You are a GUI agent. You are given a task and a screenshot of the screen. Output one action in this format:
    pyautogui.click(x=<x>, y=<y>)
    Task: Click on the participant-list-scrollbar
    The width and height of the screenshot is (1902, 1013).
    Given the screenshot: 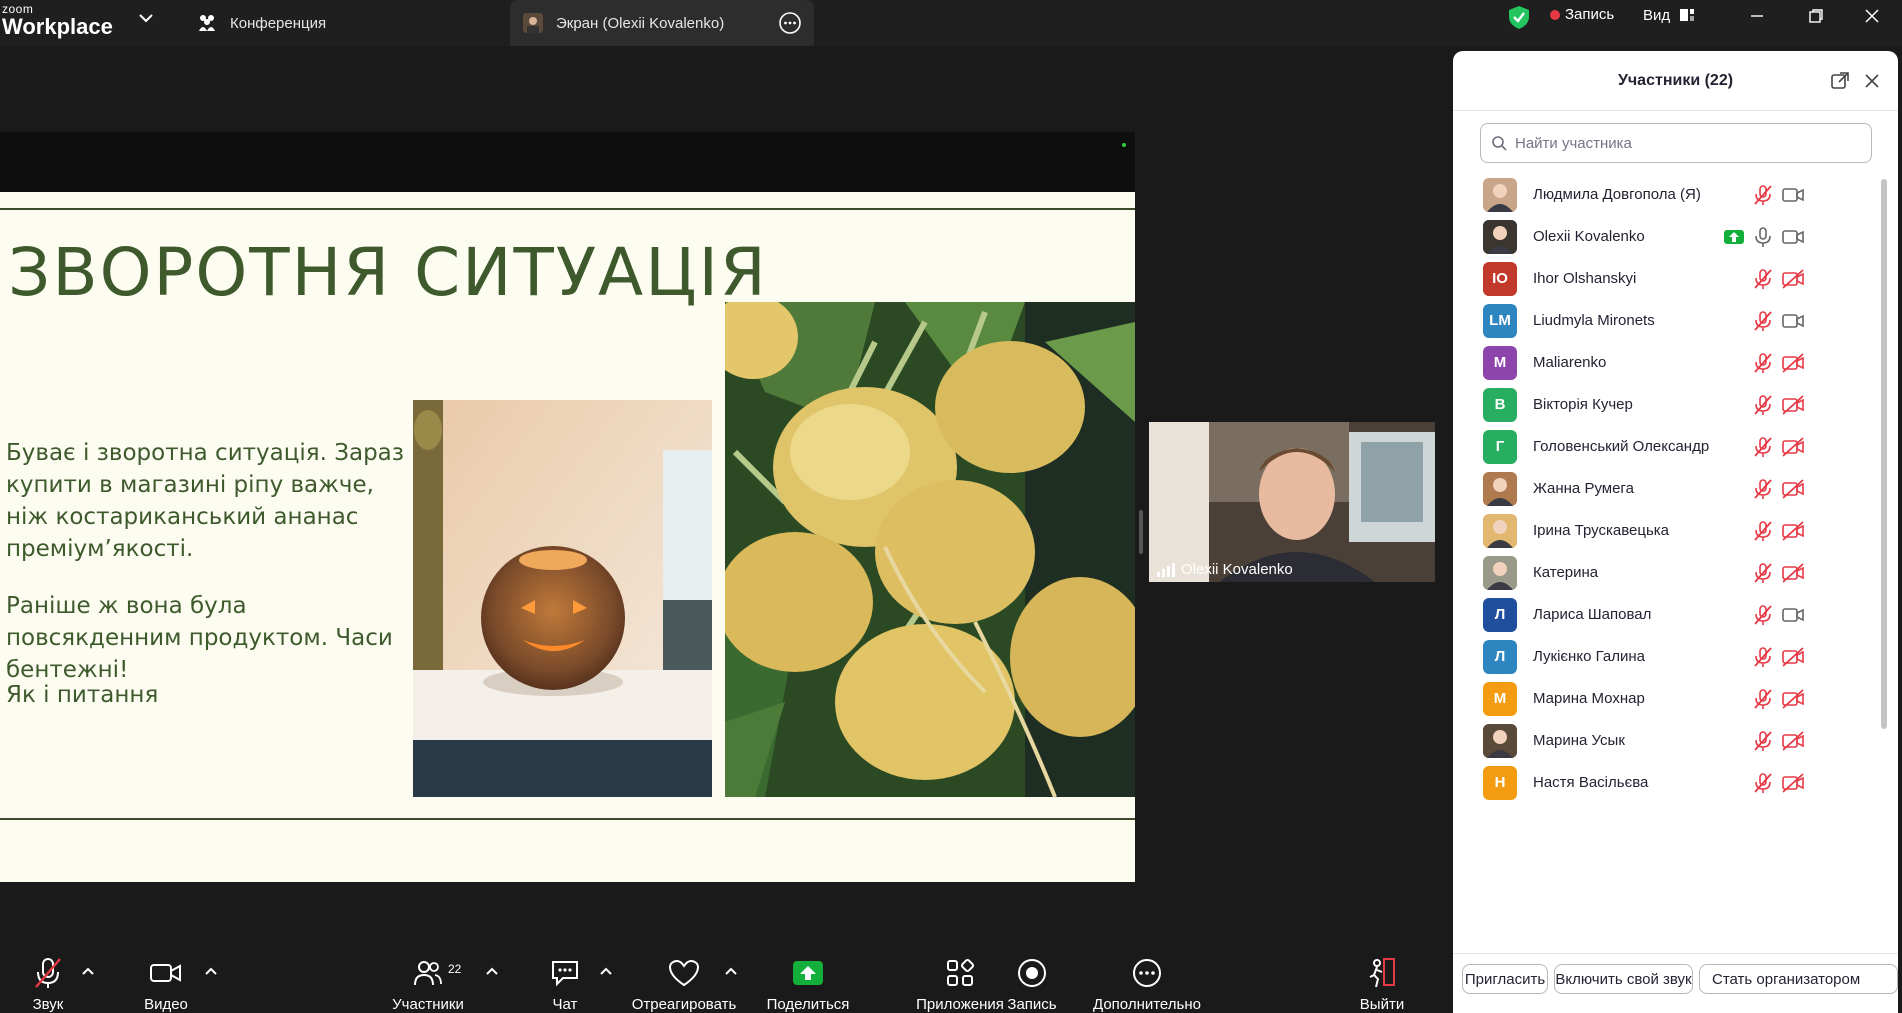 What is the action you would take?
    pyautogui.click(x=1884, y=557)
    